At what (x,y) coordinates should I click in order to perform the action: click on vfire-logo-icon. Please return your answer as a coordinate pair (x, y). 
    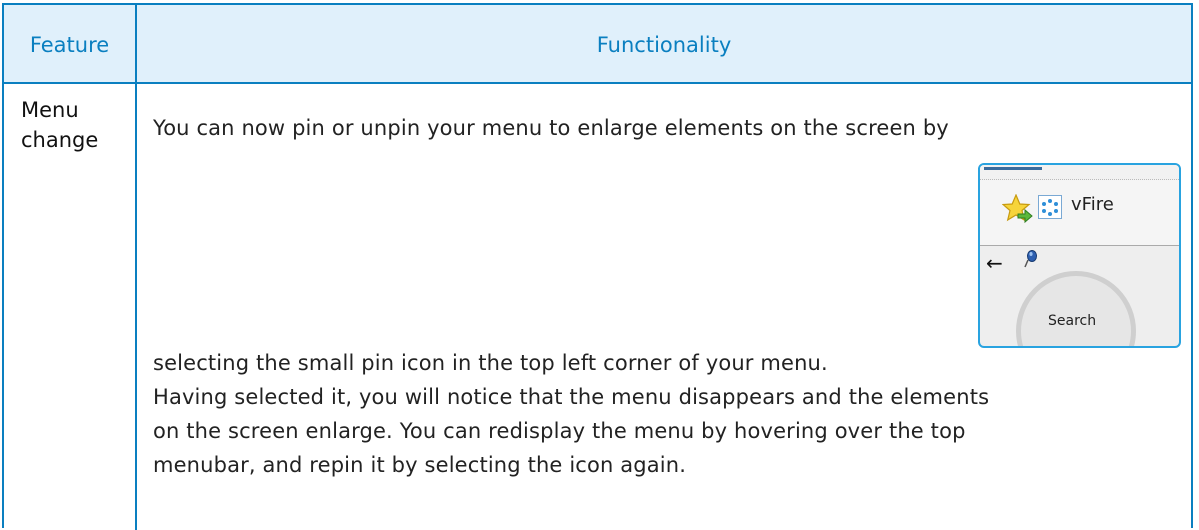
    Looking at the image, I should click on (1050, 207).